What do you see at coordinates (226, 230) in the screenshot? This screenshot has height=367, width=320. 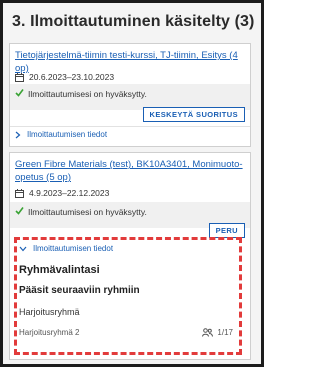 I see `cancel-enrollment-button: PERU` at bounding box center [226, 230].